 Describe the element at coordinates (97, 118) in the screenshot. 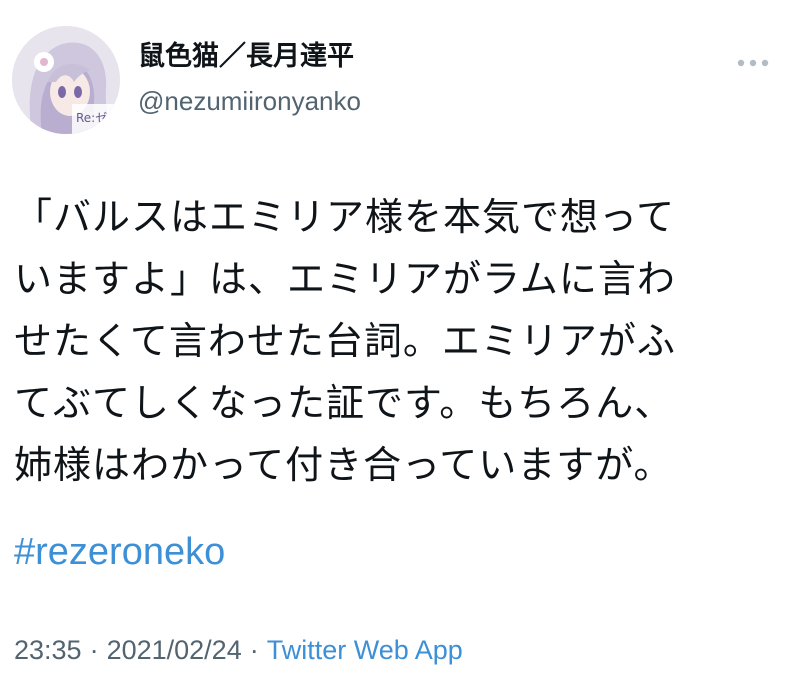

I see `svg-text: Re:ゼロ` at that location.